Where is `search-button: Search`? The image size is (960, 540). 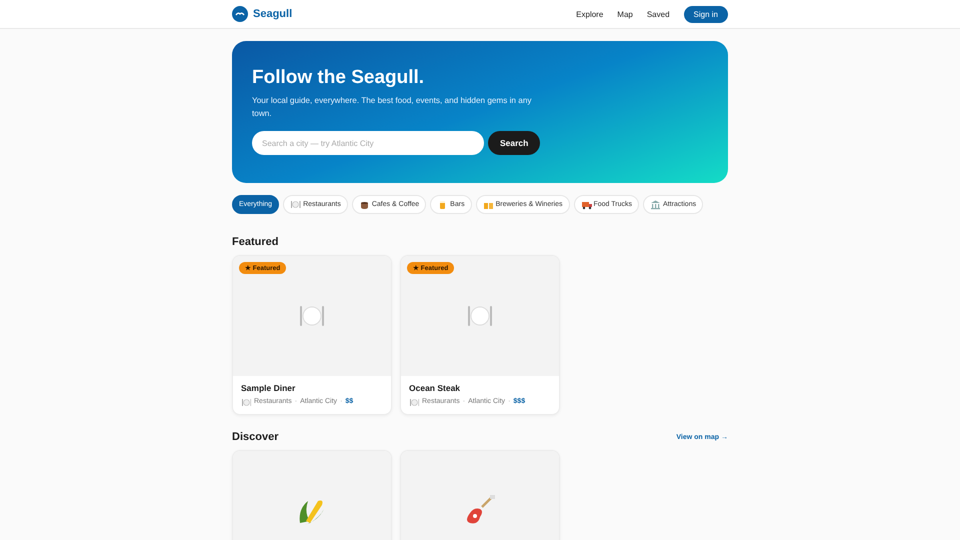
search-button: Search is located at coordinates (514, 143).